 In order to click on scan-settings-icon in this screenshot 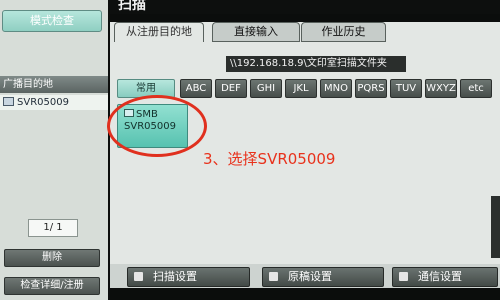, I will do `click(138, 276)`.